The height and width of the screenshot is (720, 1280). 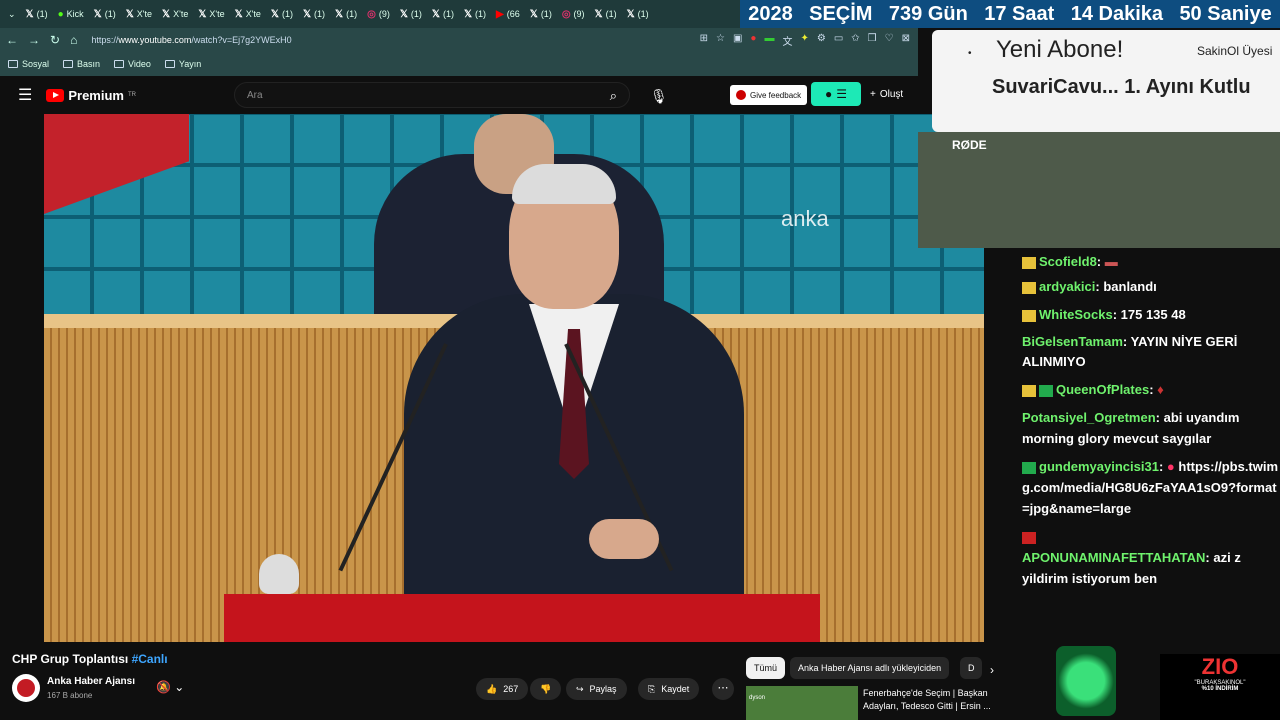 I want to click on share-button: ↪ Paylaş, so click(x=596, y=689).